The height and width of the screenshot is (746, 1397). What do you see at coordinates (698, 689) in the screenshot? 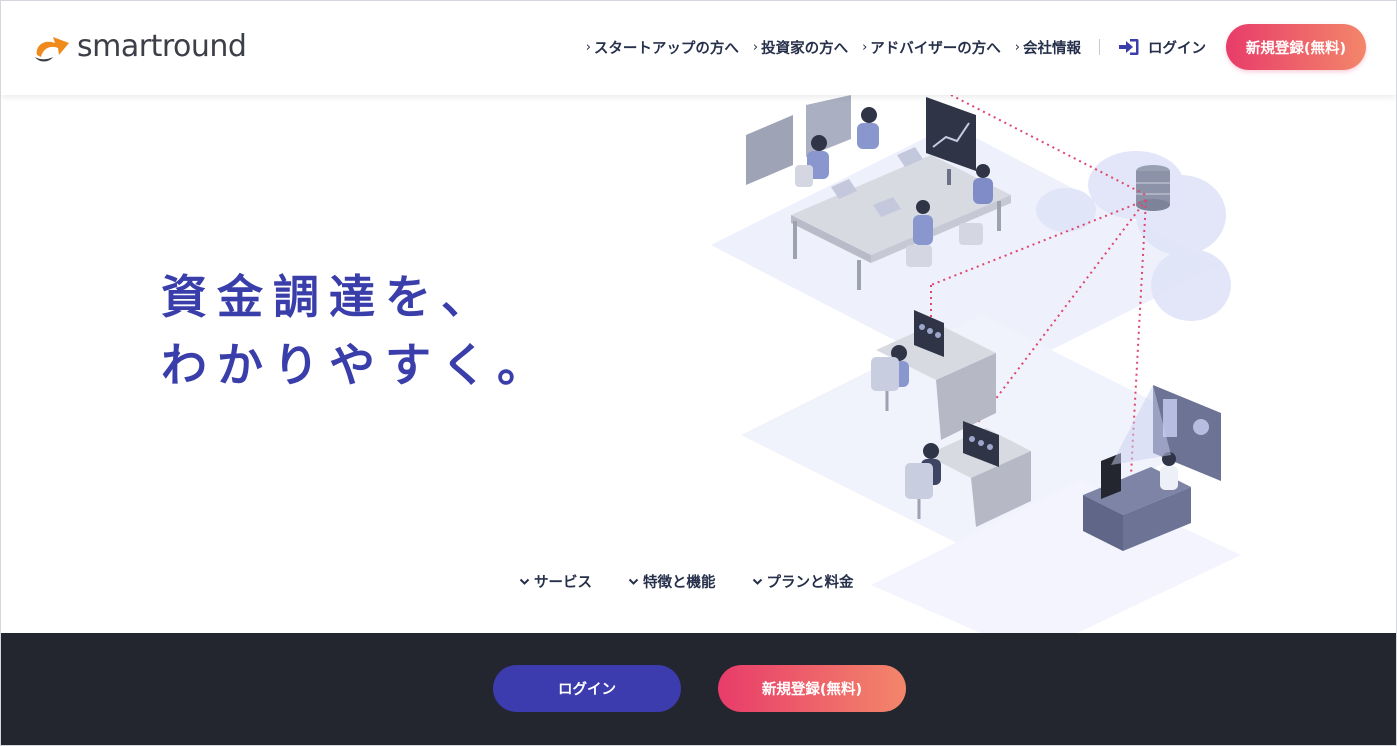
I see `bottom-cta-bar: ログイン 新規登録(無料)` at bounding box center [698, 689].